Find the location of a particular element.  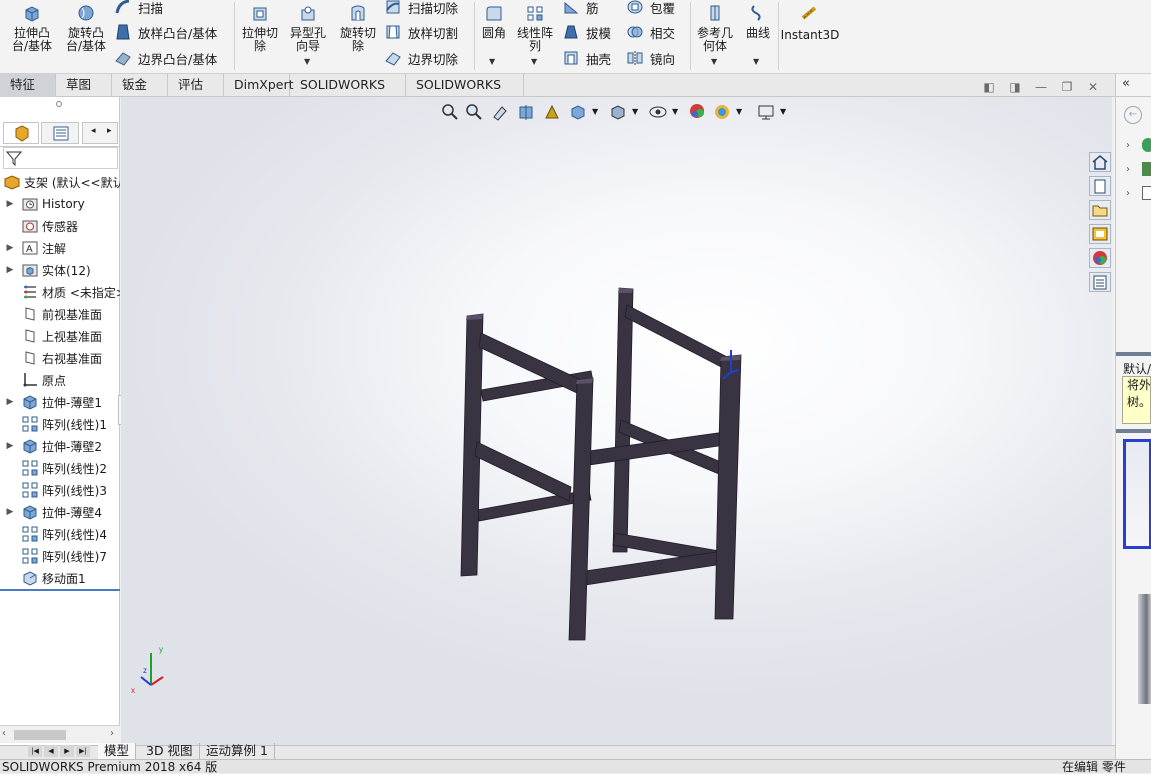

tree-item: 阵列(线性)3 is located at coordinates (60, 490).